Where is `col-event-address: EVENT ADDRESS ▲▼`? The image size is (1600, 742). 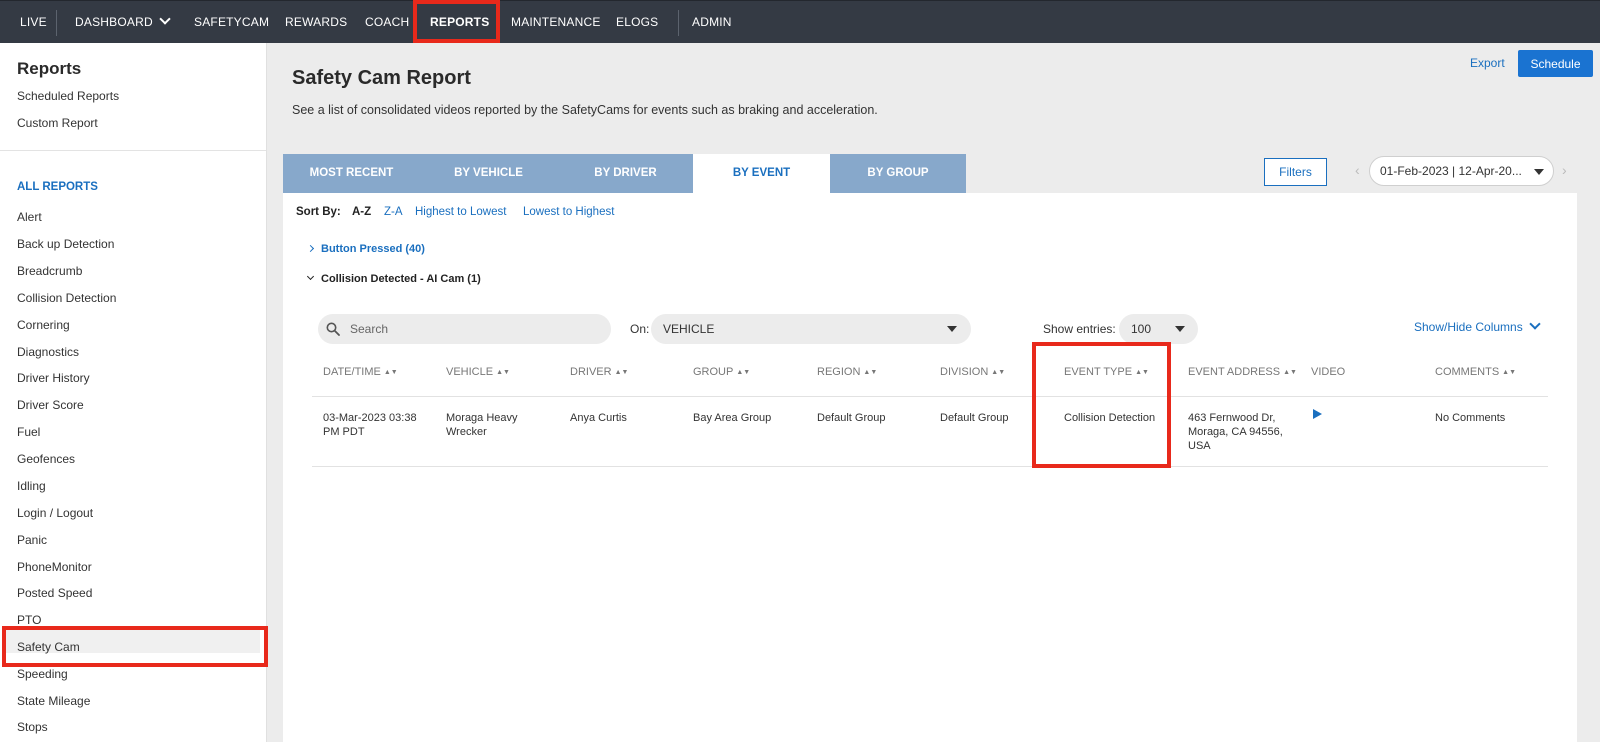
col-event-address: EVENT ADDRESS ▲▼ is located at coordinates (1242, 372).